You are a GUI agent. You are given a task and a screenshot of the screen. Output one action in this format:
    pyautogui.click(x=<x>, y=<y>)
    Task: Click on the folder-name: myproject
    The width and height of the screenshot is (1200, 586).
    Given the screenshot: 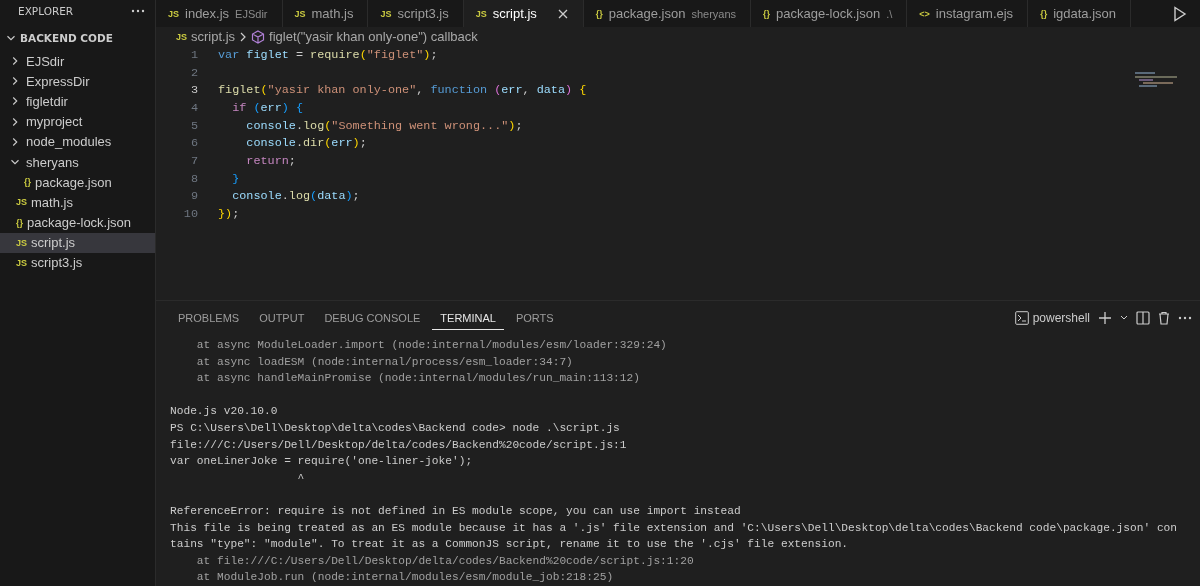 What is the action you would take?
    pyautogui.click(x=54, y=122)
    